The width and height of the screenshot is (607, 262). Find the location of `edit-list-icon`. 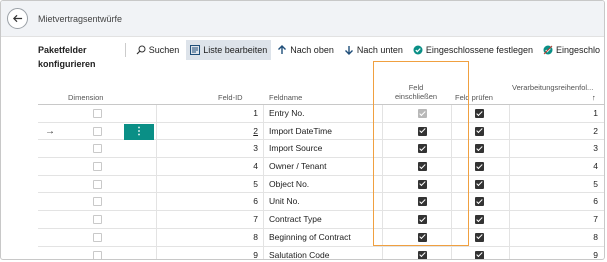

edit-list-icon is located at coordinates (195, 50).